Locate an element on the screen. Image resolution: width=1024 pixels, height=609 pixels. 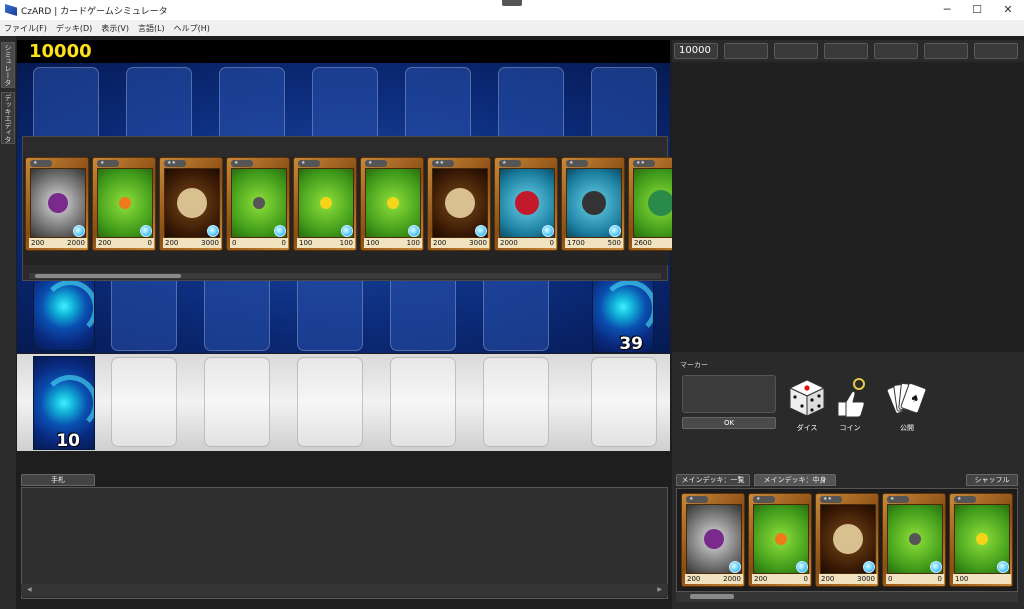
dice-label: ダイス is located at coordinates (807, 428).